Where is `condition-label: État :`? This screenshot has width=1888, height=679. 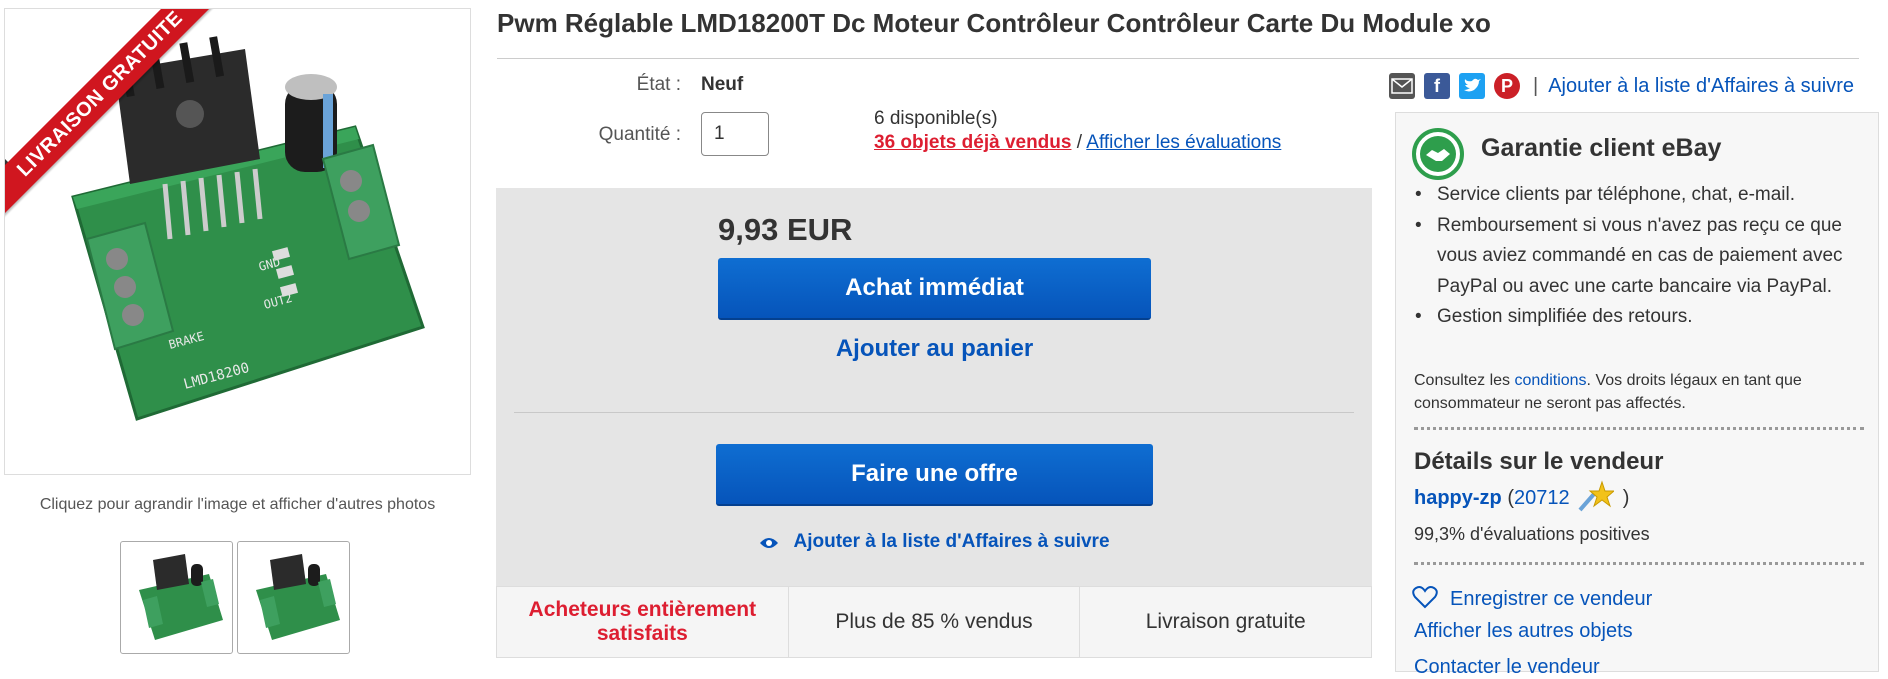 condition-label: État : is located at coordinates (658, 84).